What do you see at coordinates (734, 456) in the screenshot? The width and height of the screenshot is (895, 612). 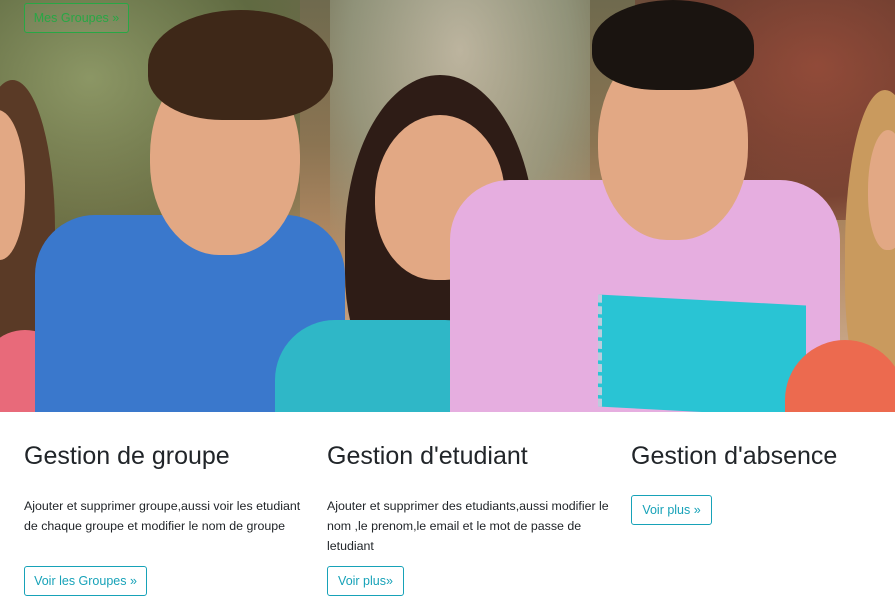 I see `card-title: Gestion d'absence` at bounding box center [734, 456].